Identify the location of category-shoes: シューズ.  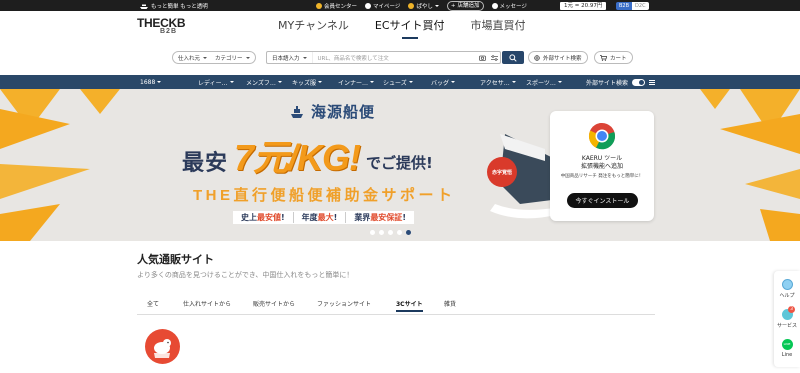
(407, 82).